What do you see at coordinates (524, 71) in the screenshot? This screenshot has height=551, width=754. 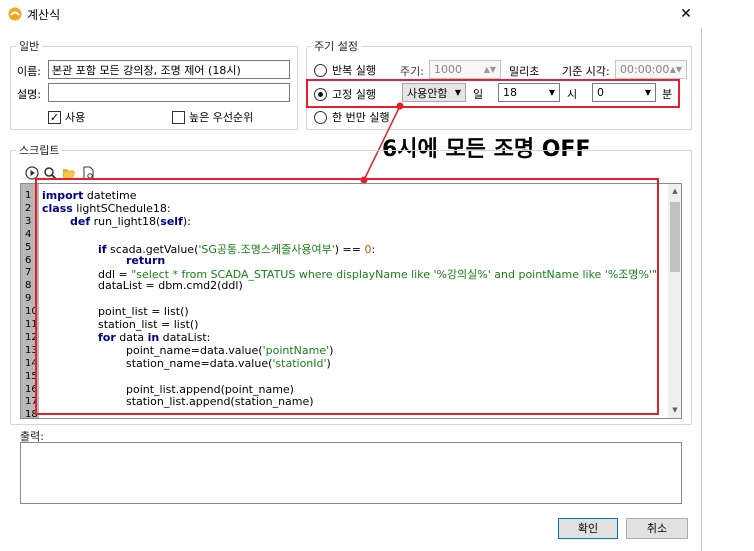 I see `milliseconds-label: 밀리초` at bounding box center [524, 71].